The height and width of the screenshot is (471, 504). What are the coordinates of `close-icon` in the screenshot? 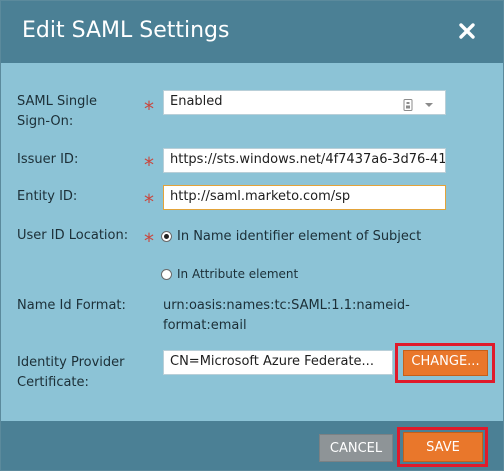 It's located at (467, 31).